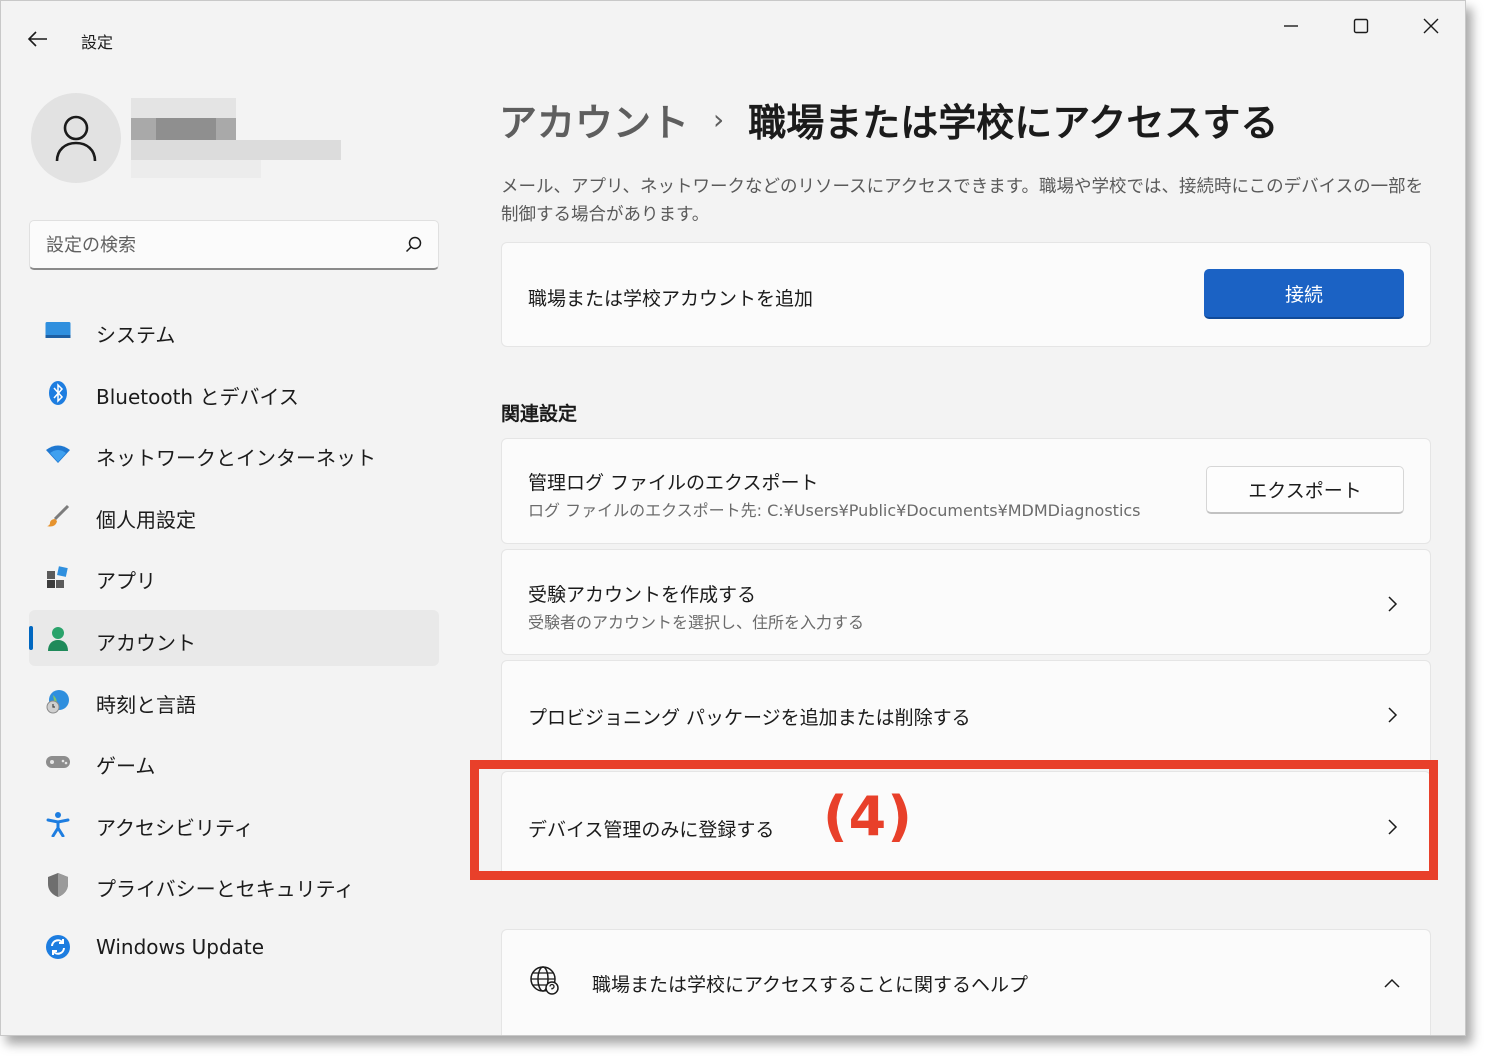  Describe the element at coordinates (234, 761) in the screenshot. I see `sidebar-item-gaming: ゲーム` at that location.